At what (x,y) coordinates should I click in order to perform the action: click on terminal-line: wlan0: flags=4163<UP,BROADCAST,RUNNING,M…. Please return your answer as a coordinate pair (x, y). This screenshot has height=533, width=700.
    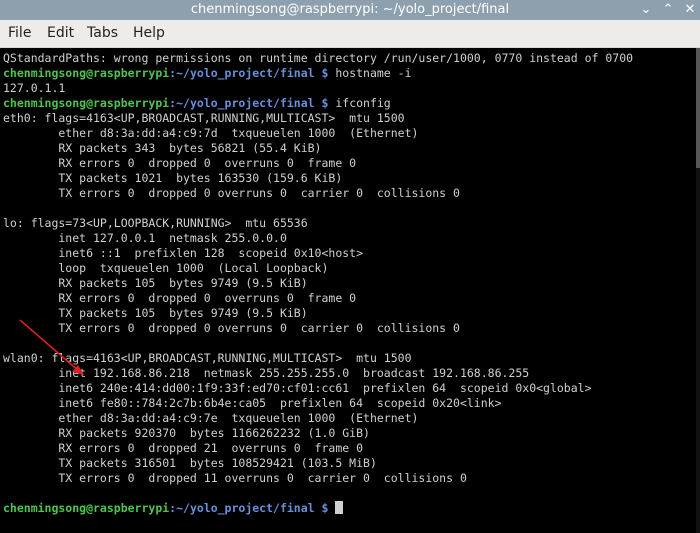
    Looking at the image, I should click on (207, 358).